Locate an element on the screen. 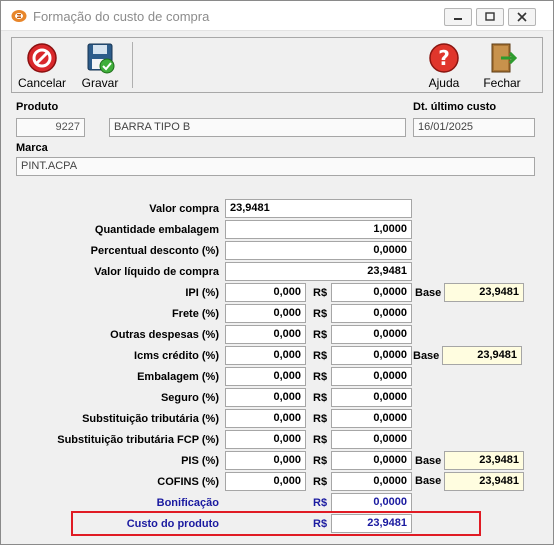  ipi-label: IPI (%) is located at coordinates (202, 293).